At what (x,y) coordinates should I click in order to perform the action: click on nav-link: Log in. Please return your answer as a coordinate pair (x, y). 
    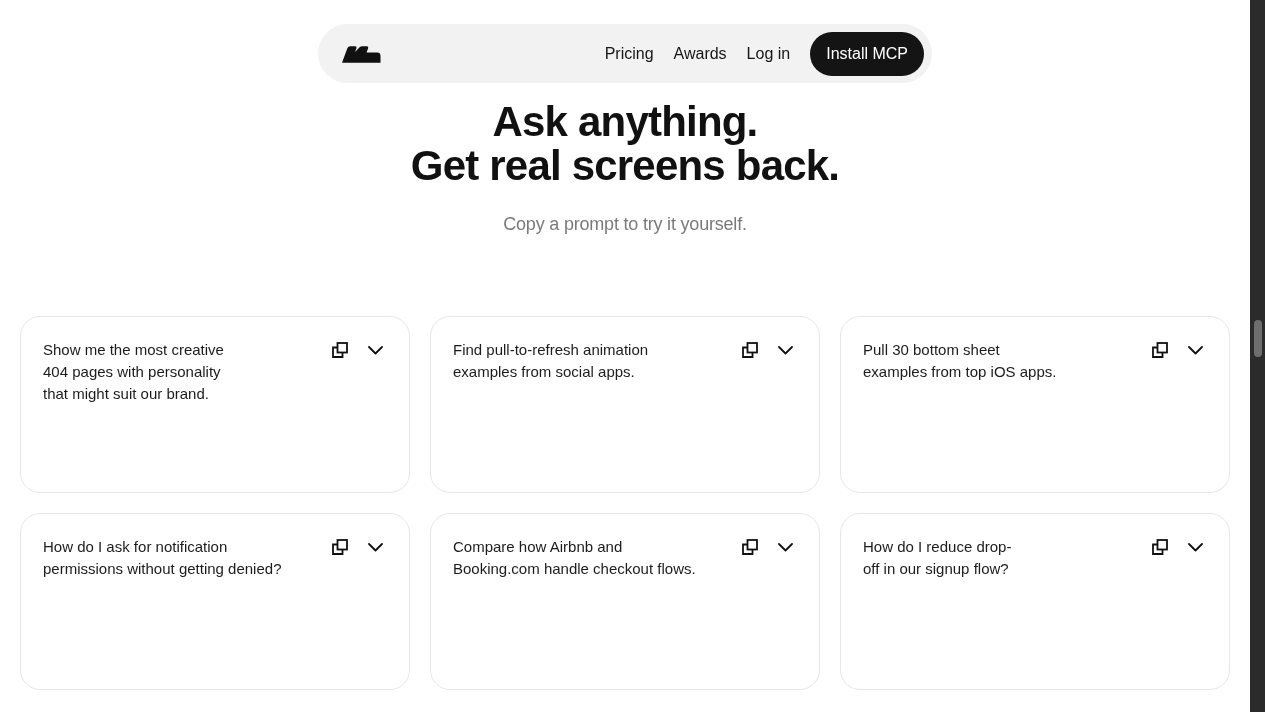
    Looking at the image, I should click on (768, 53).